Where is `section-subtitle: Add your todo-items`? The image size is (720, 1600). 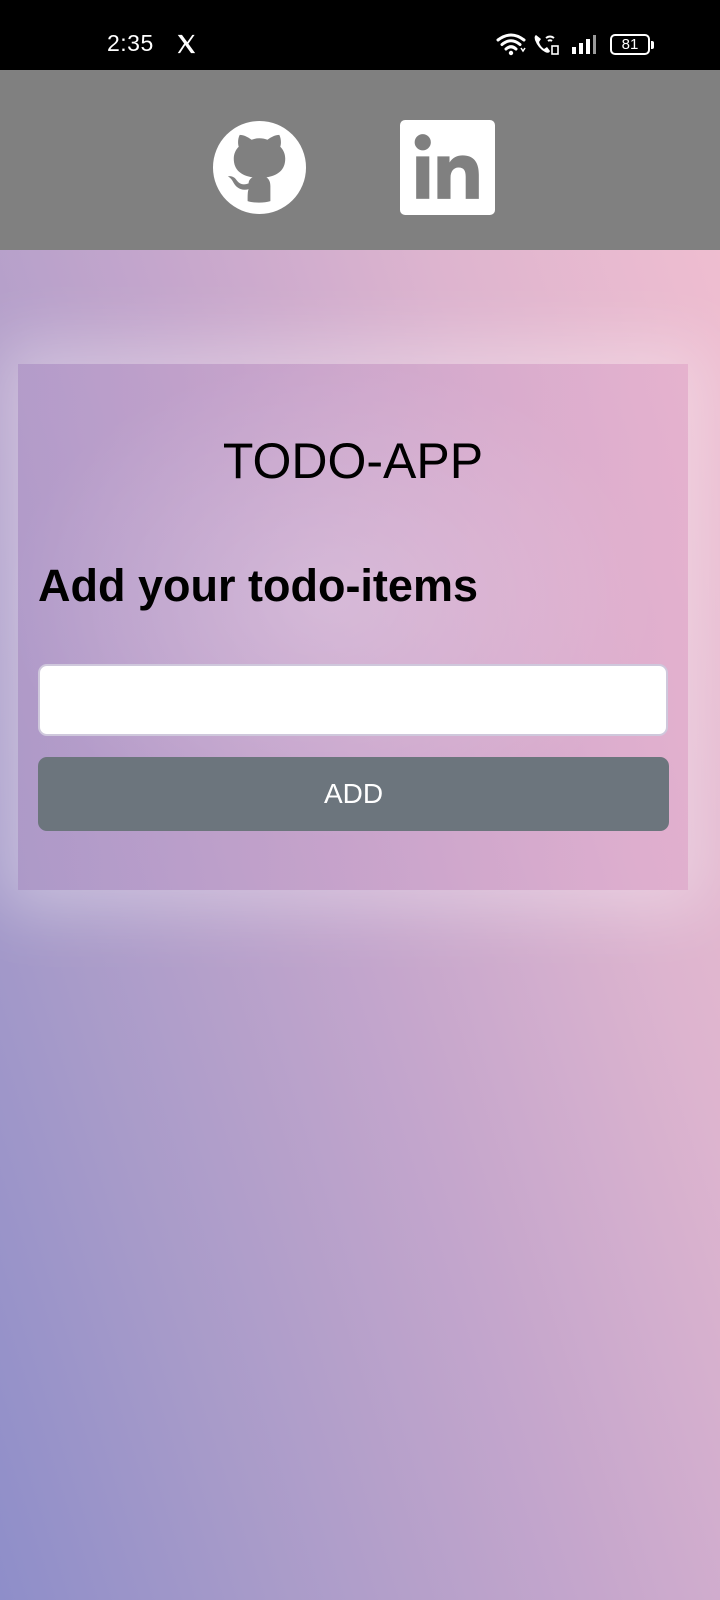
section-subtitle: Add your todo-items is located at coordinates (258, 585).